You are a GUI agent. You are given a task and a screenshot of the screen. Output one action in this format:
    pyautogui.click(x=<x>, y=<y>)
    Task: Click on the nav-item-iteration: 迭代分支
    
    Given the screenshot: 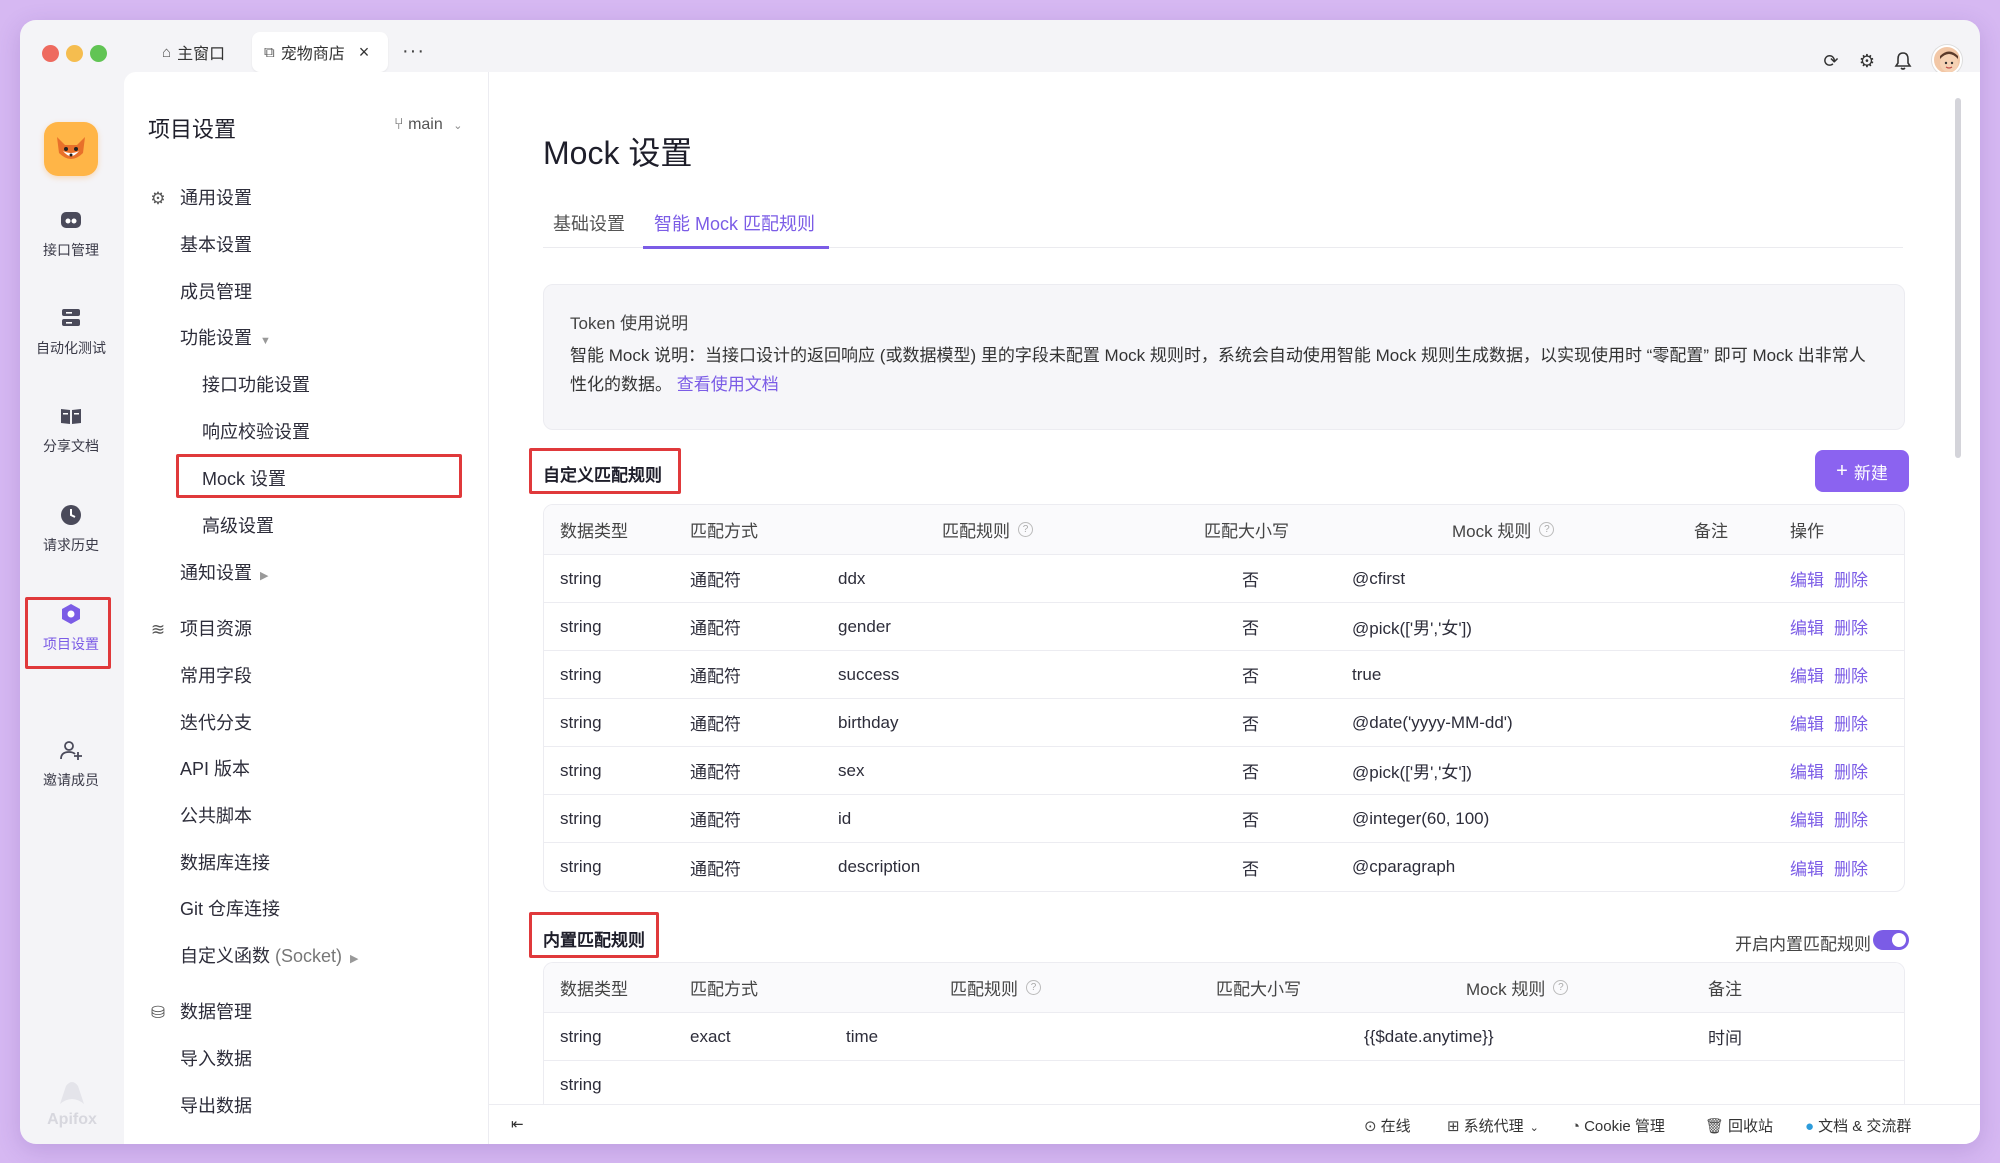 What is the action you would take?
    pyautogui.click(x=216, y=722)
    